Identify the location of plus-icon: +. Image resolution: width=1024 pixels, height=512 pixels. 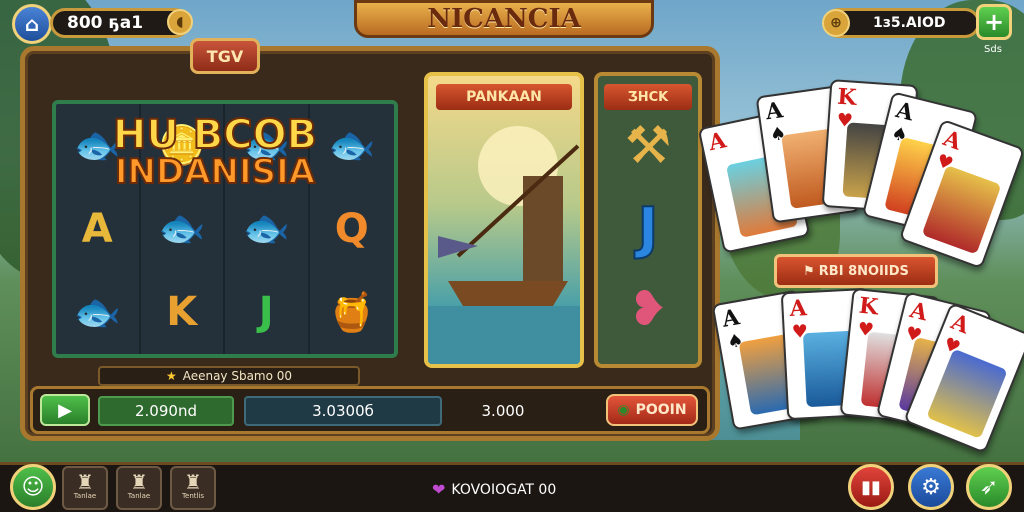
(994, 22).